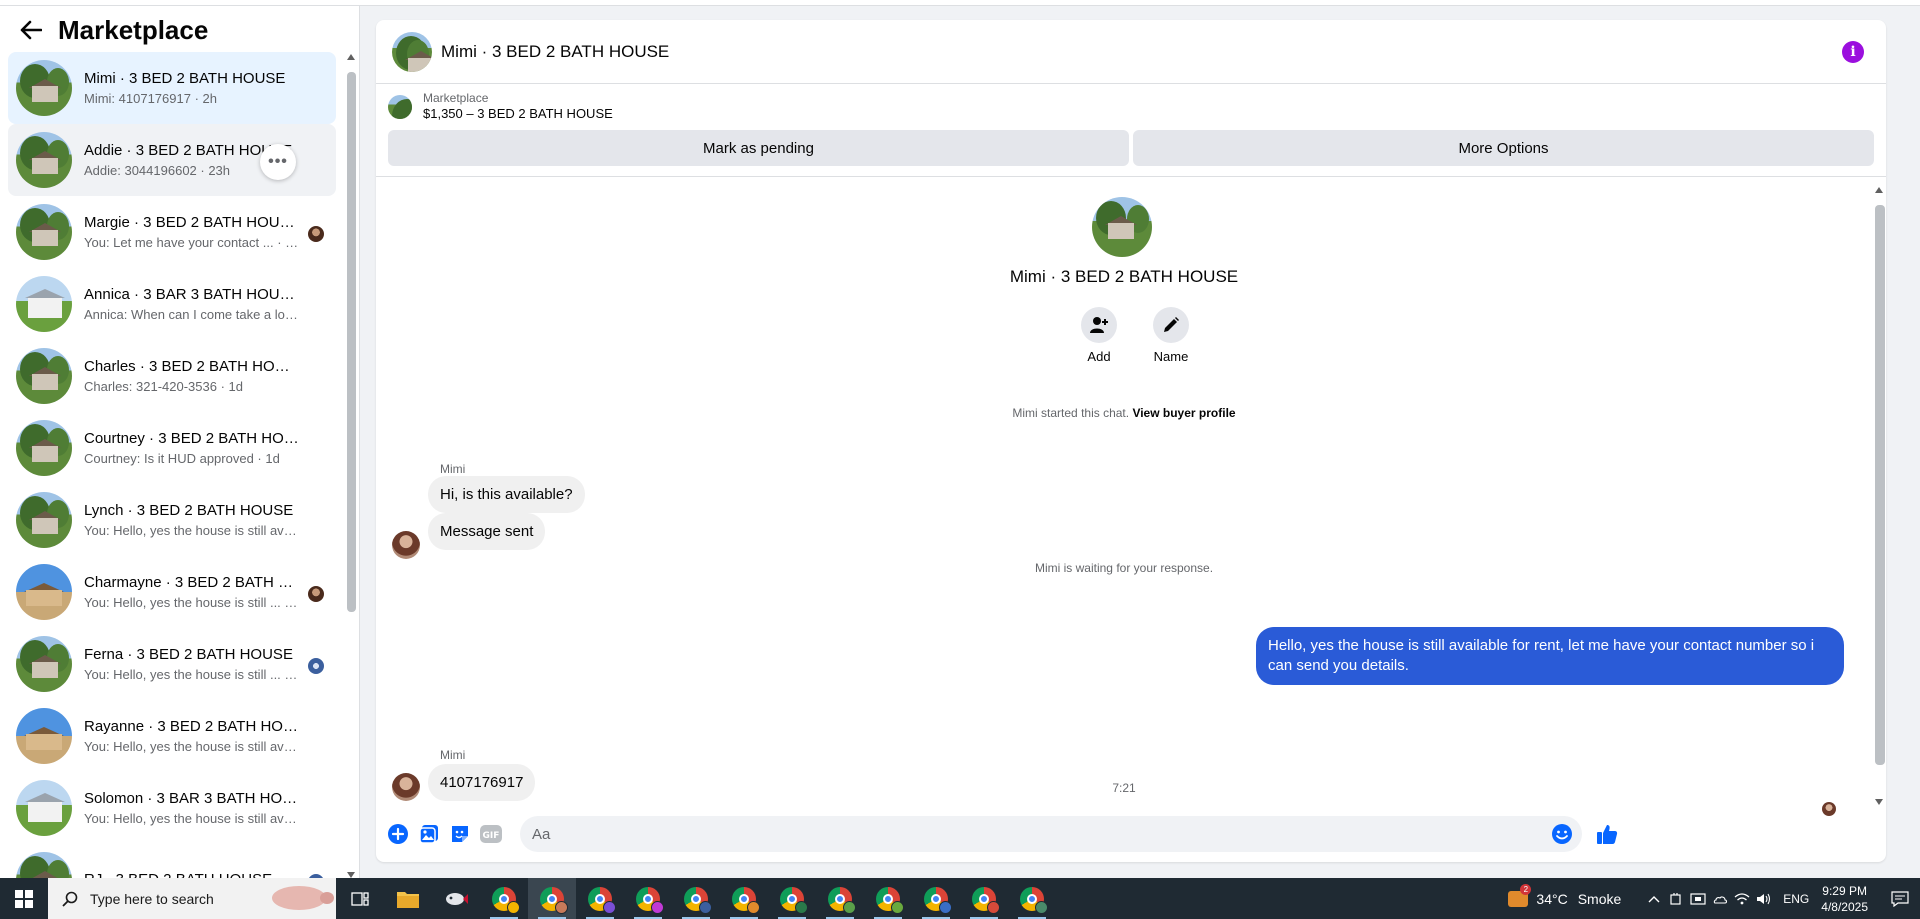 The image size is (1920, 919). What do you see at coordinates (1562, 834) in the screenshot?
I see `emoji-icon` at bounding box center [1562, 834].